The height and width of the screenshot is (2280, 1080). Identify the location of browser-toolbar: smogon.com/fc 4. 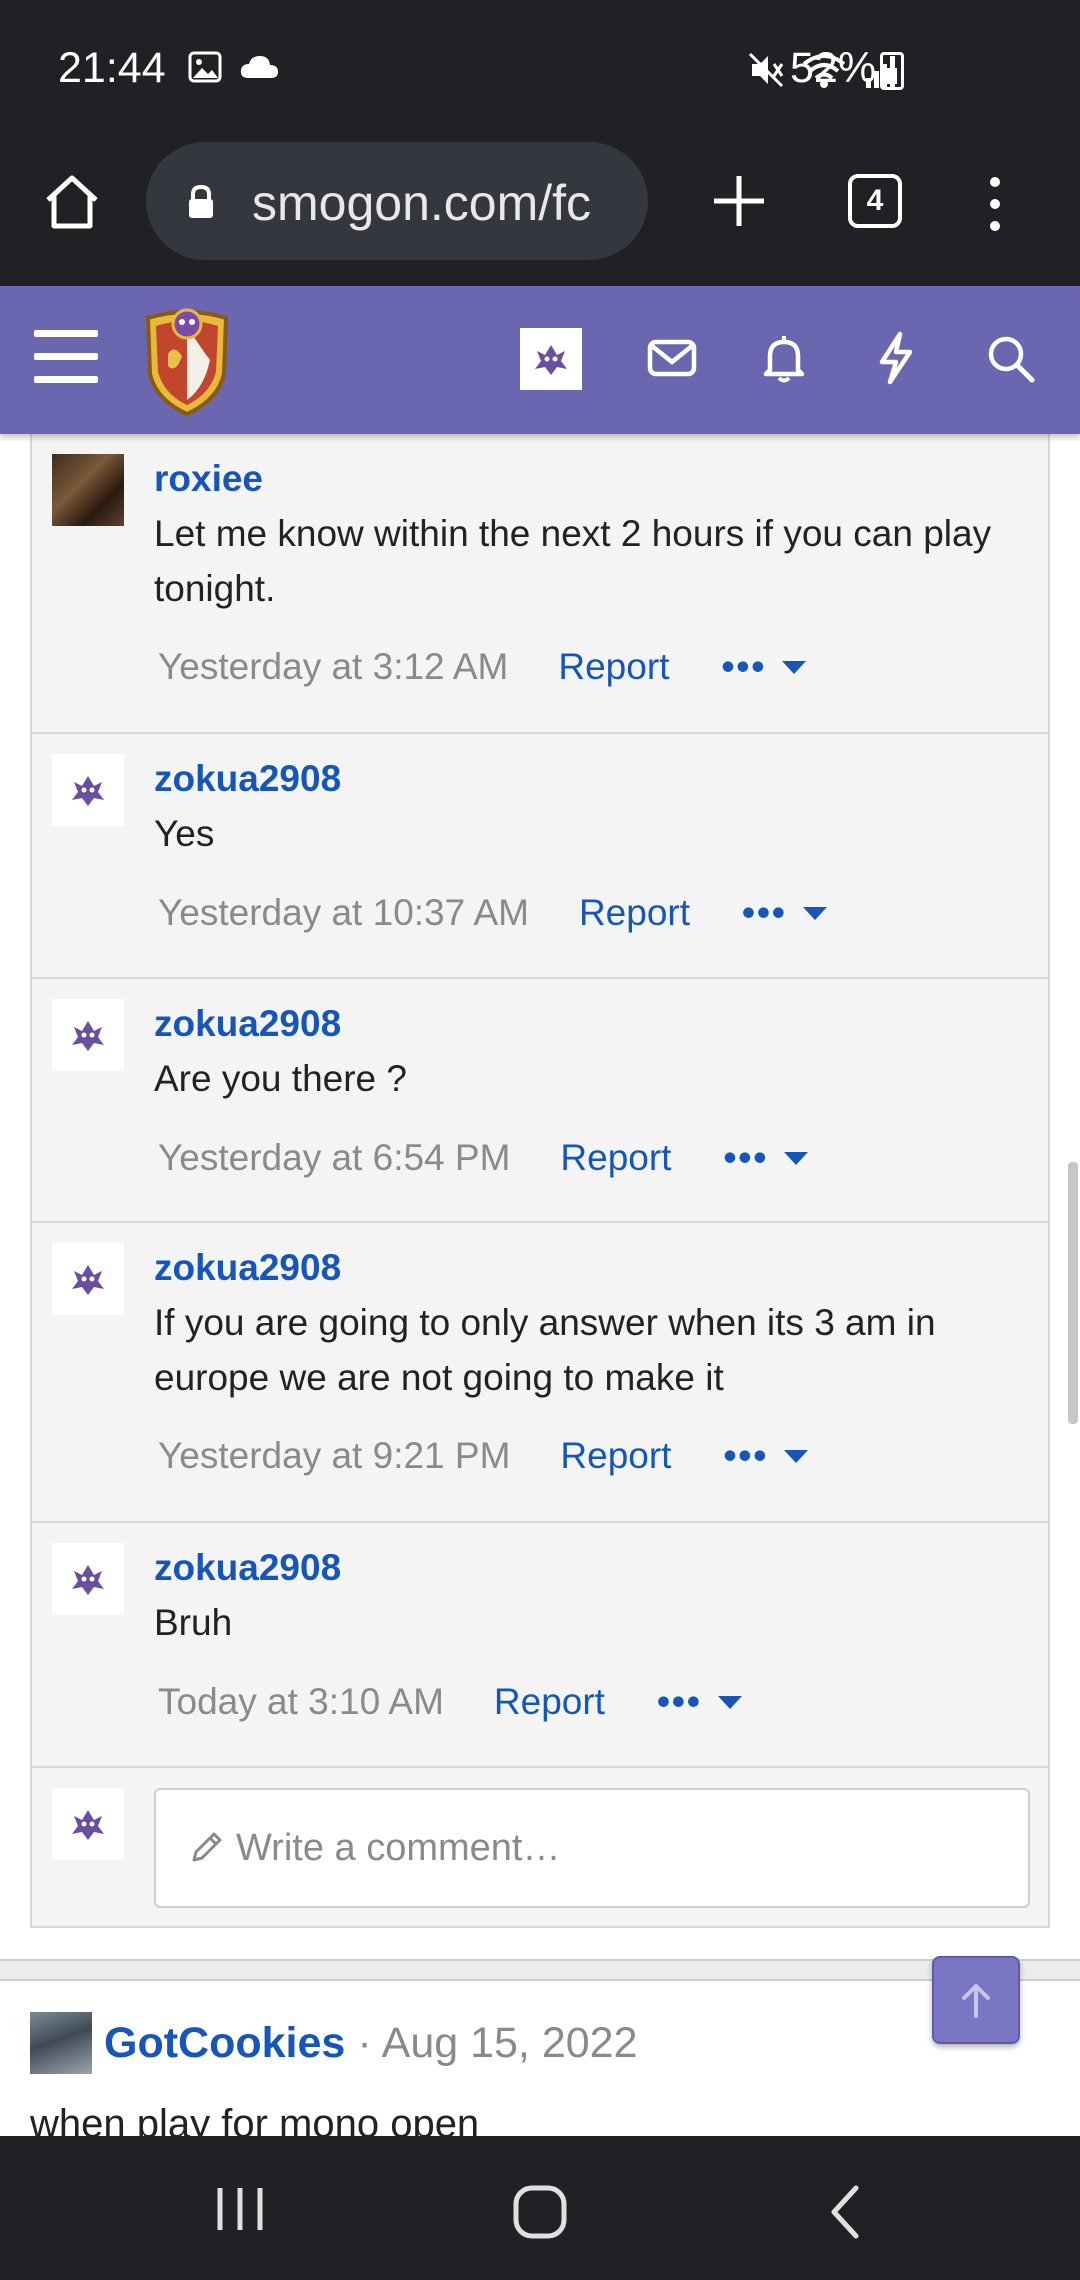
(540, 213).